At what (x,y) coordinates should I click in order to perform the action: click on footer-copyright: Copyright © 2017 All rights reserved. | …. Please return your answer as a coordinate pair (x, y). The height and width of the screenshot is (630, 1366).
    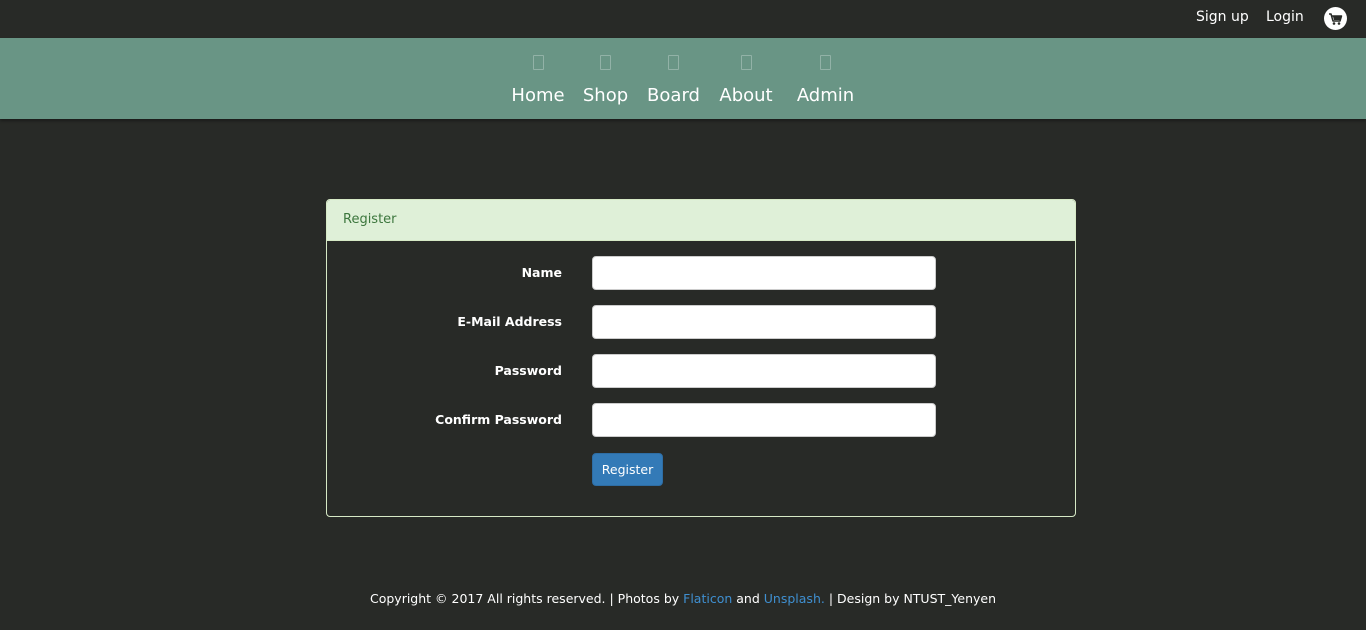
    Looking at the image, I should click on (524, 598).